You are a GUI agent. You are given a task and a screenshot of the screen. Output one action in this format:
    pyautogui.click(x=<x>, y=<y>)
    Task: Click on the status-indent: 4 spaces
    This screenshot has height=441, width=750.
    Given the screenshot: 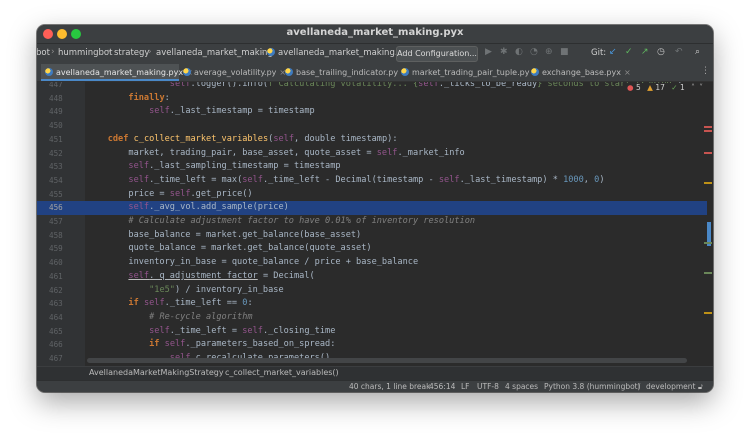 What is the action you would take?
    pyautogui.click(x=521, y=386)
    